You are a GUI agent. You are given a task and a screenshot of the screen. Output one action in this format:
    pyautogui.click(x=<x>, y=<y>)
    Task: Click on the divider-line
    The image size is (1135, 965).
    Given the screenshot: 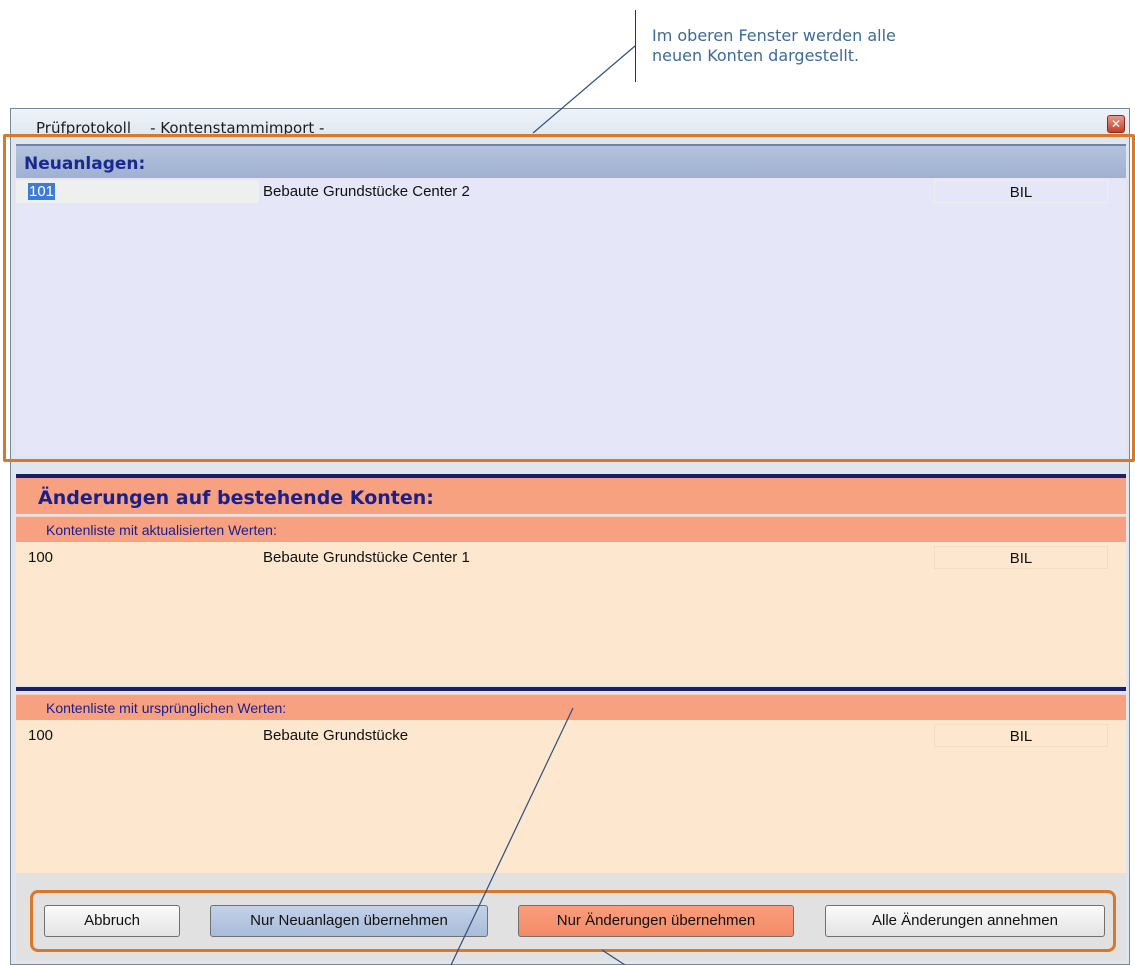 What is the action you would take?
    pyautogui.click(x=571, y=689)
    